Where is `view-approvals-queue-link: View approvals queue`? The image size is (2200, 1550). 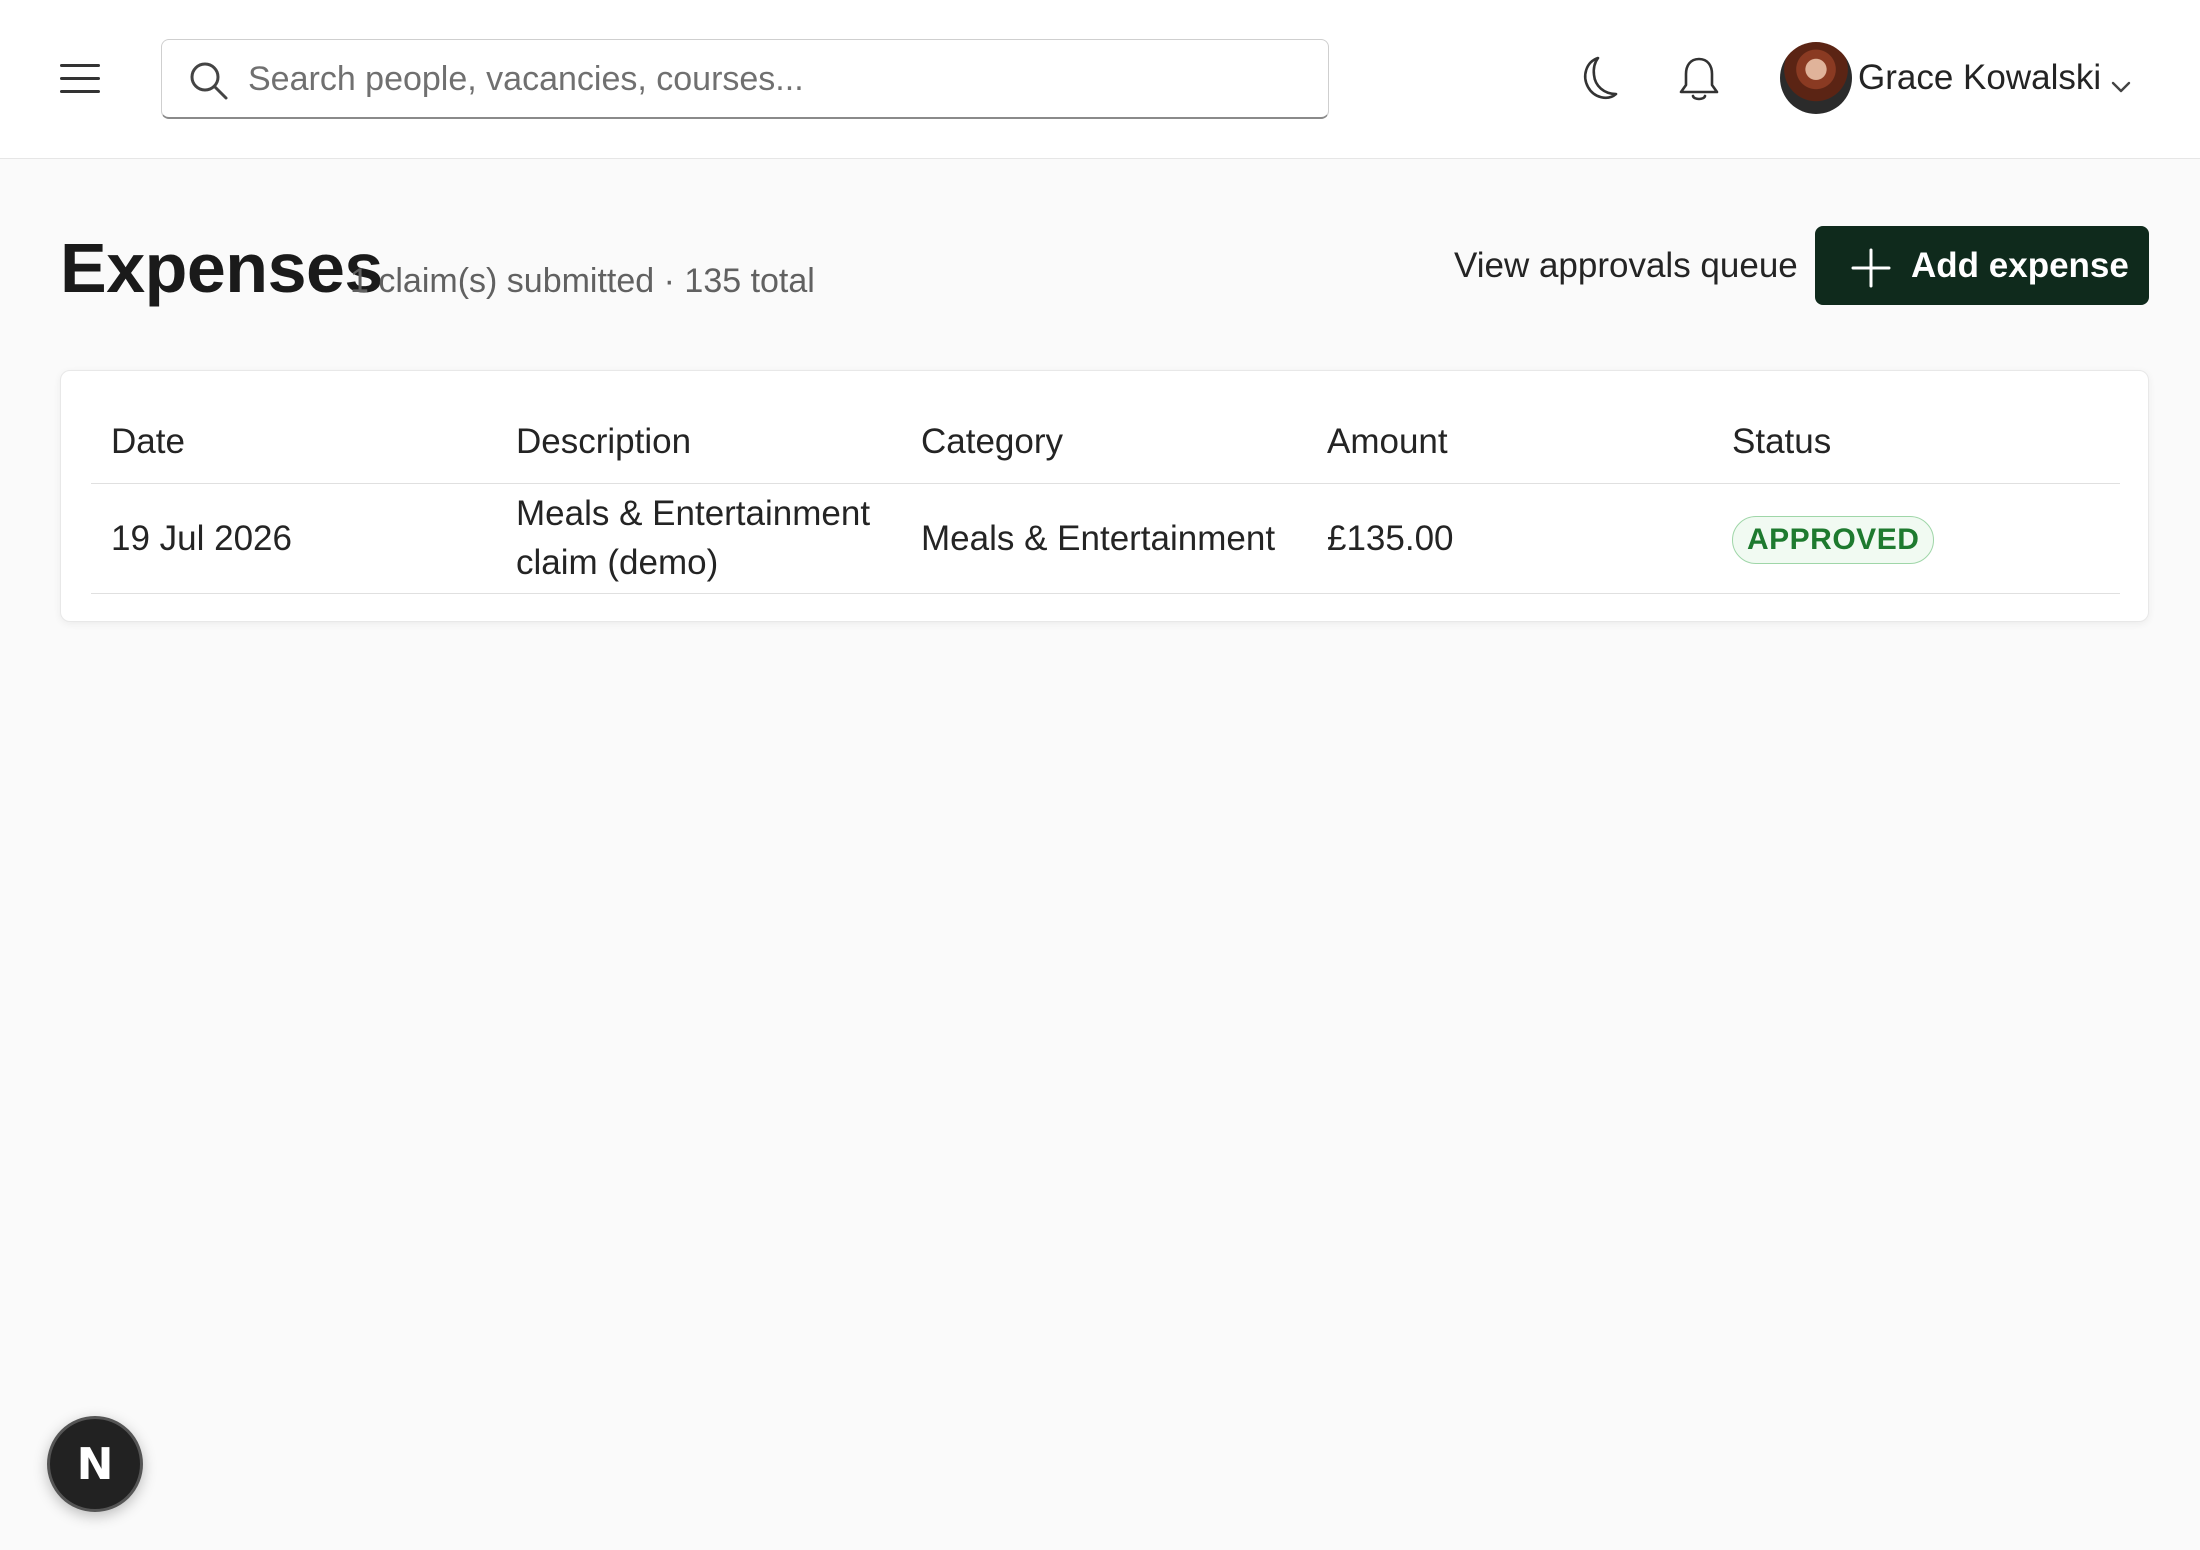 view-approvals-queue-link: View approvals queue is located at coordinates (1626, 266).